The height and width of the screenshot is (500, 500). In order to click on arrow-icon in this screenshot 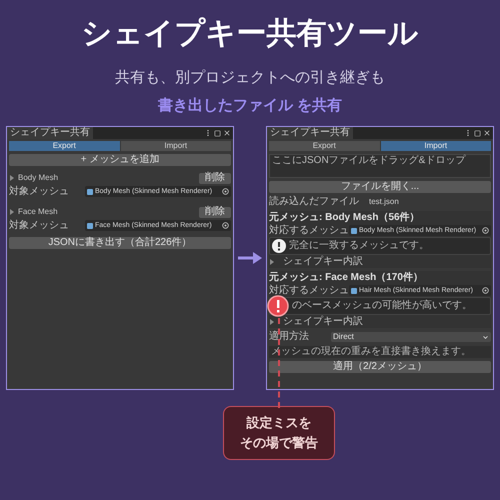, I will do `click(250, 258)`.